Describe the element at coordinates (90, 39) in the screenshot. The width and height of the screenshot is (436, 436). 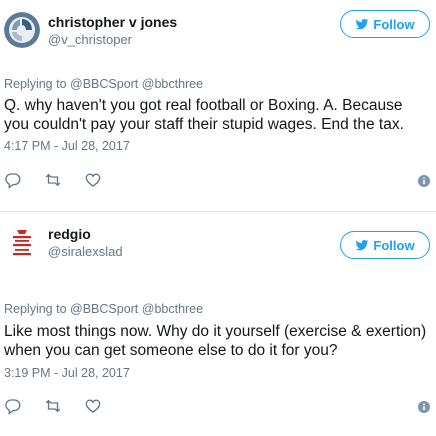
I see `user-handle: @v_christoper` at that location.